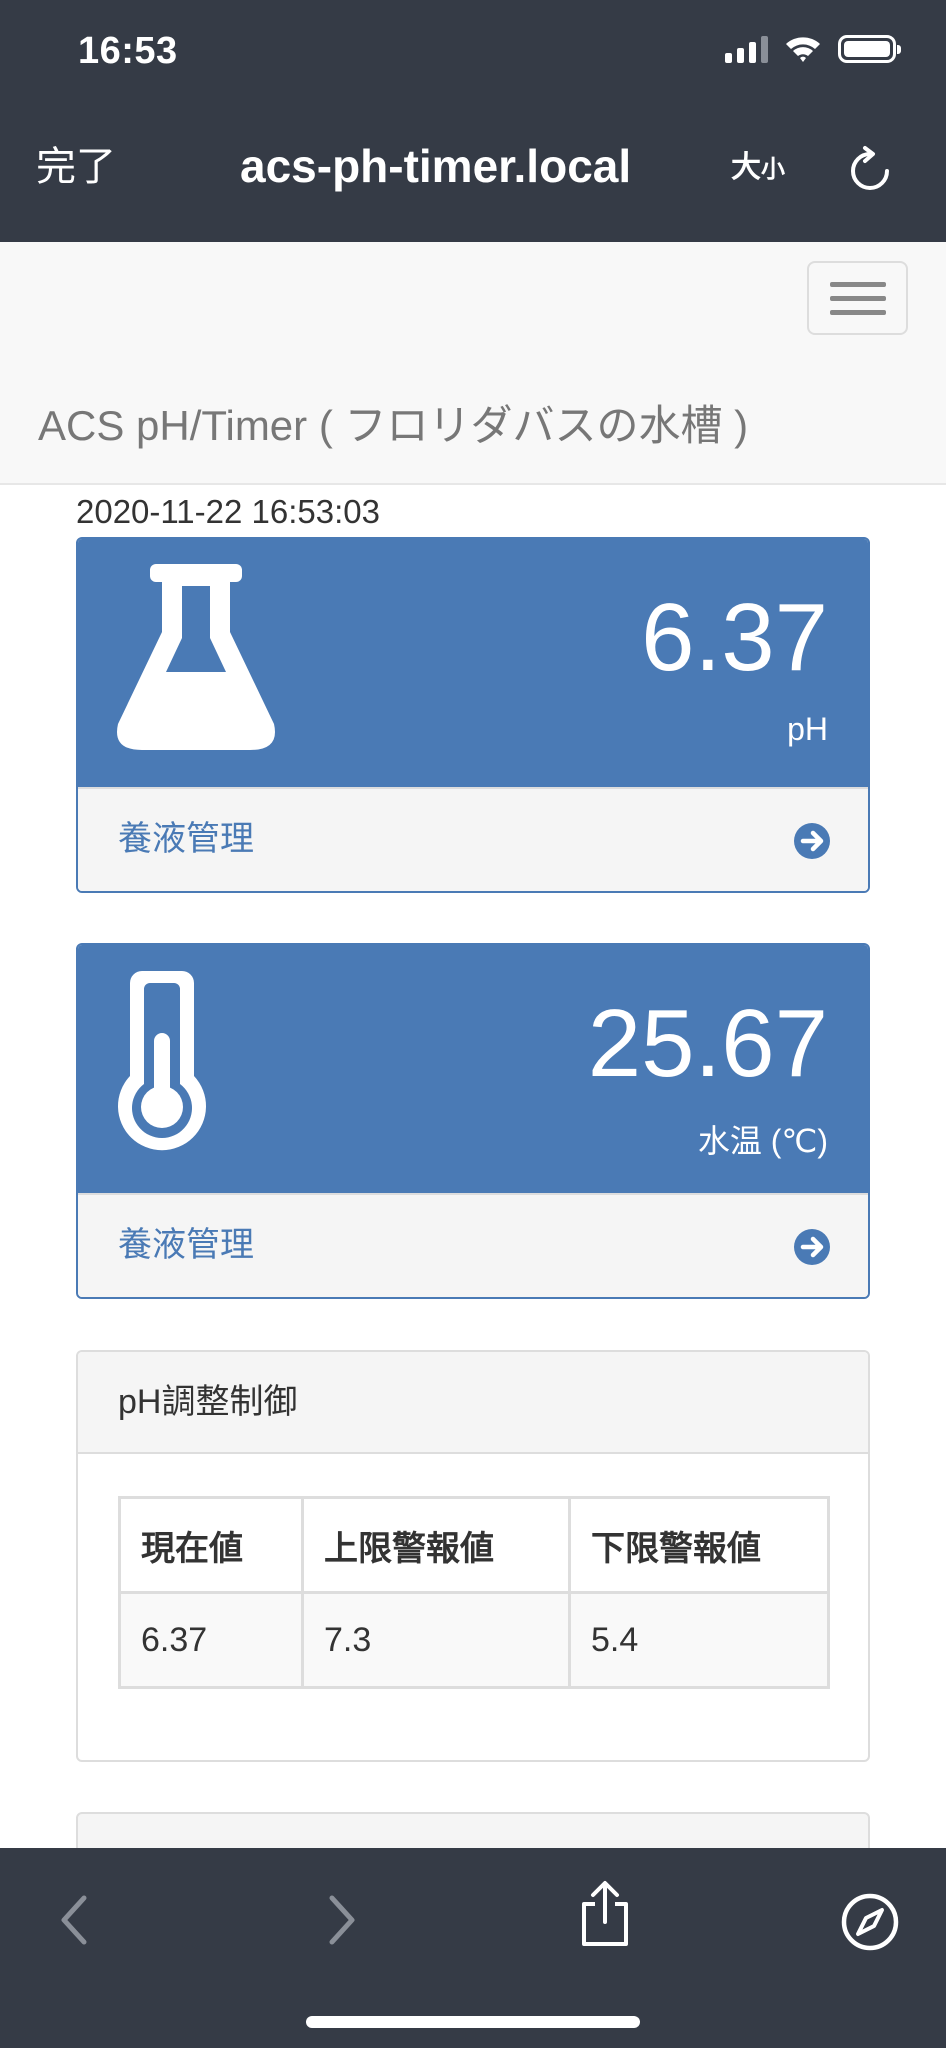 Image resolution: width=946 pixels, height=2048 pixels. I want to click on ph-panel-heading: 6.37 pH, so click(473, 663).